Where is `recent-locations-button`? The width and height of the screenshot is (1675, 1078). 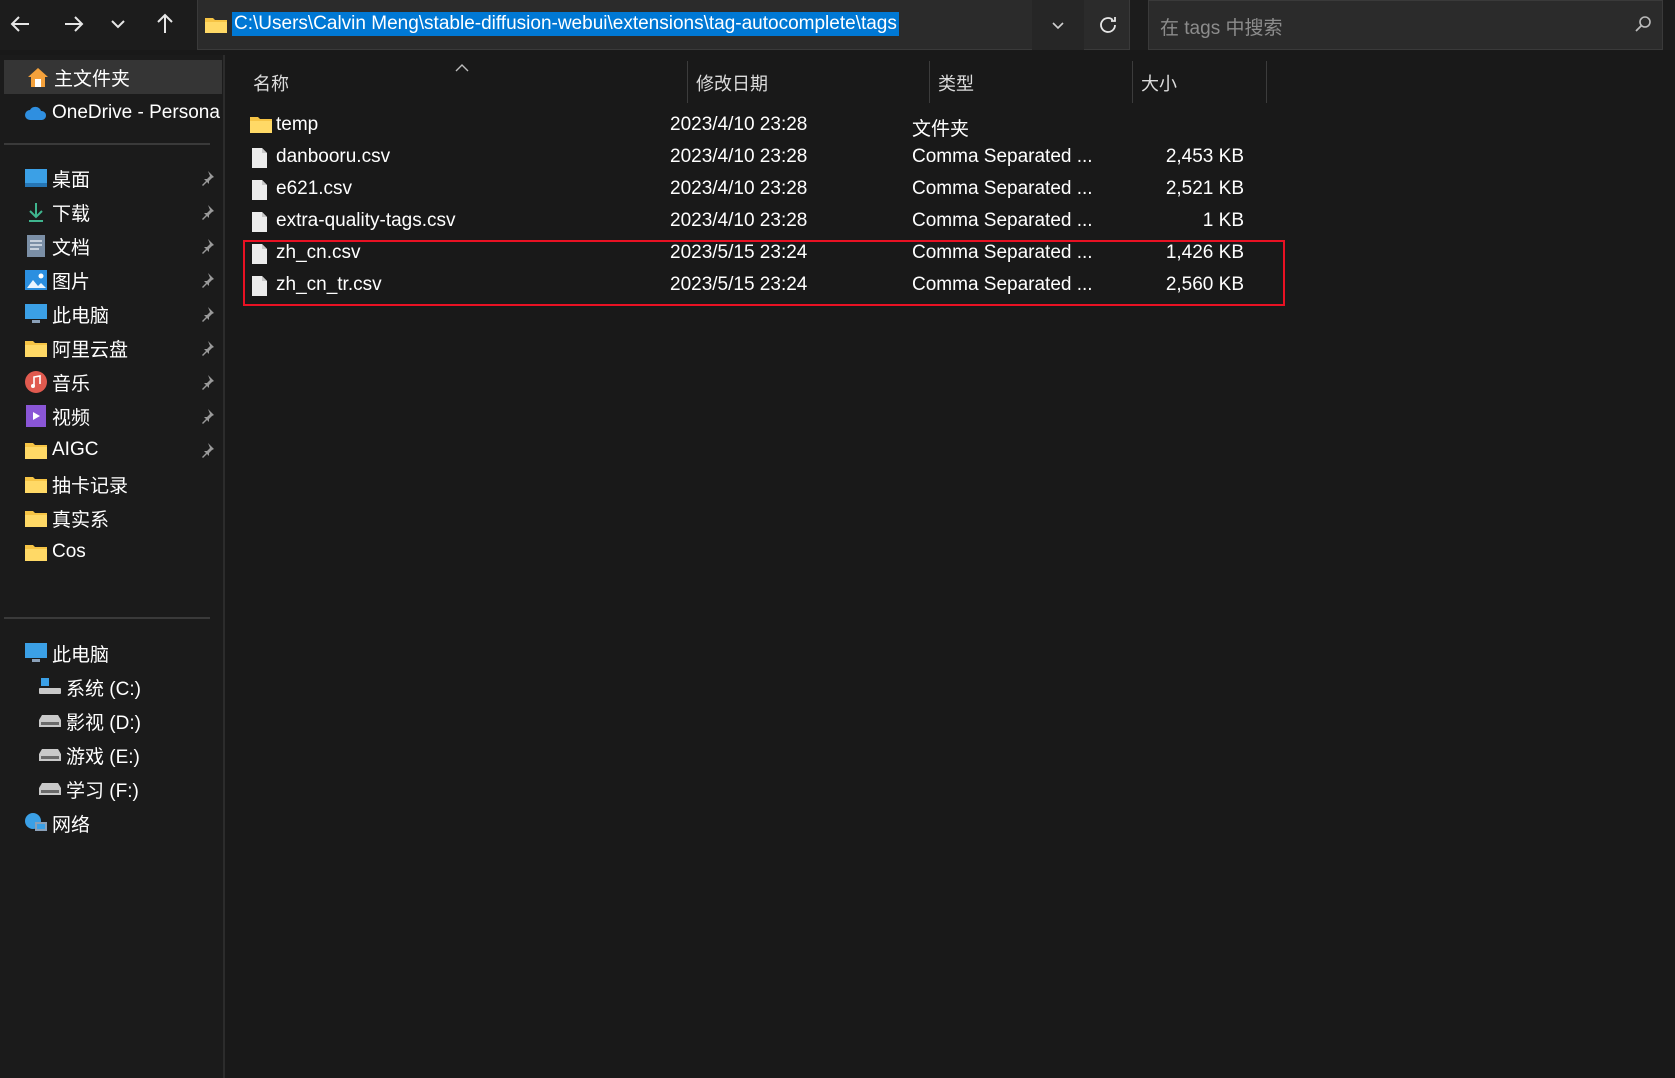
recent-locations-button is located at coordinates (118, 24).